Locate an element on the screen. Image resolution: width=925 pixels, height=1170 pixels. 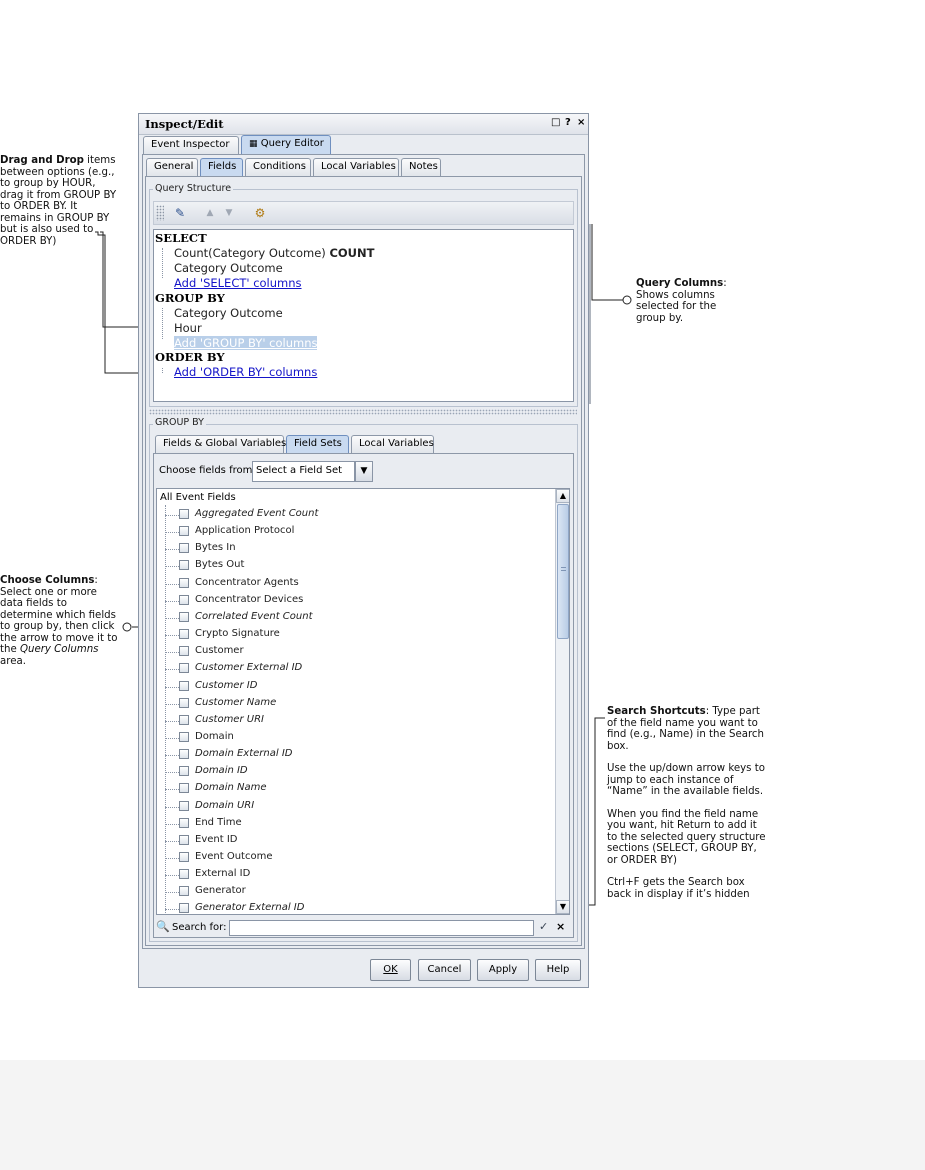
tab-fields-global-variables: Fields & Global Variables is located at coordinates (220, 444).